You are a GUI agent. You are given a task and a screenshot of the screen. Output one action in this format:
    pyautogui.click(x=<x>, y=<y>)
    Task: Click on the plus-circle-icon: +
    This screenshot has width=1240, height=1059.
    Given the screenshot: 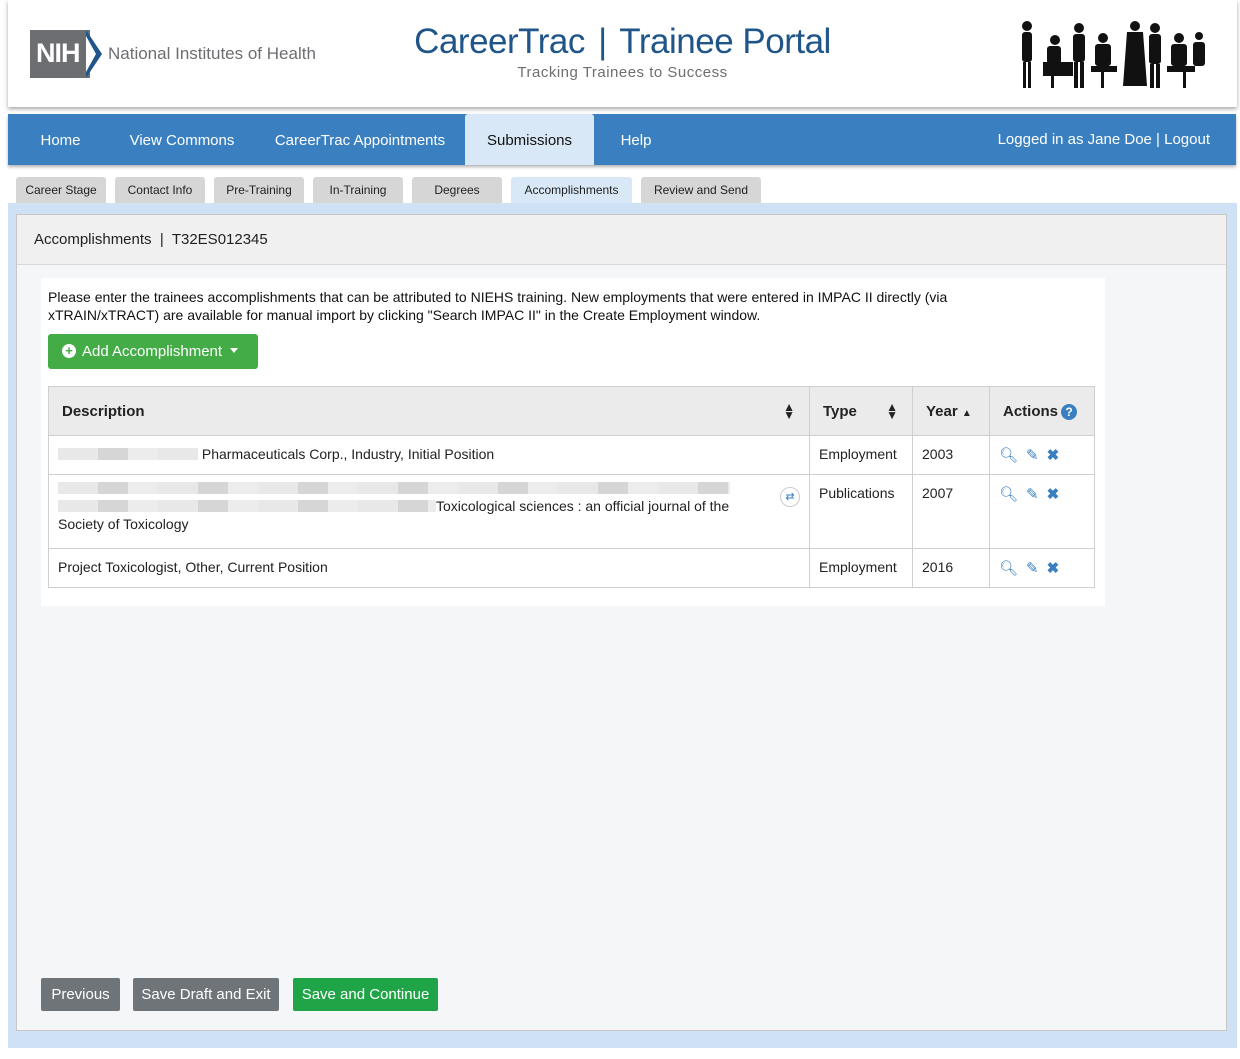 What is the action you would take?
    pyautogui.click(x=69, y=351)
    